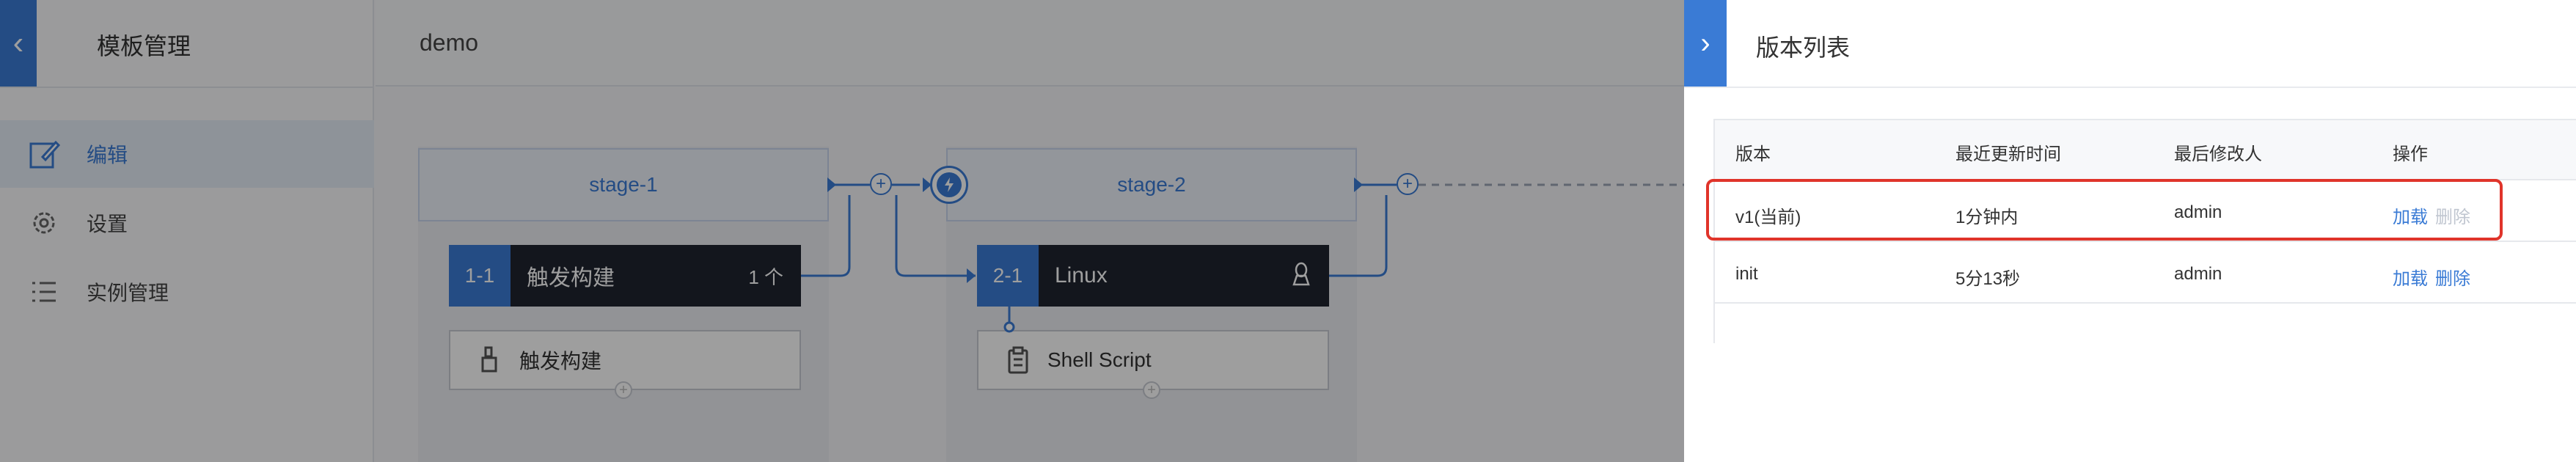 The image size is (2576, 462). What do you see at coordinates (2452, 279) in the screenshot?
I see `delete-link: 删除` at bounding box center [2452, 279].